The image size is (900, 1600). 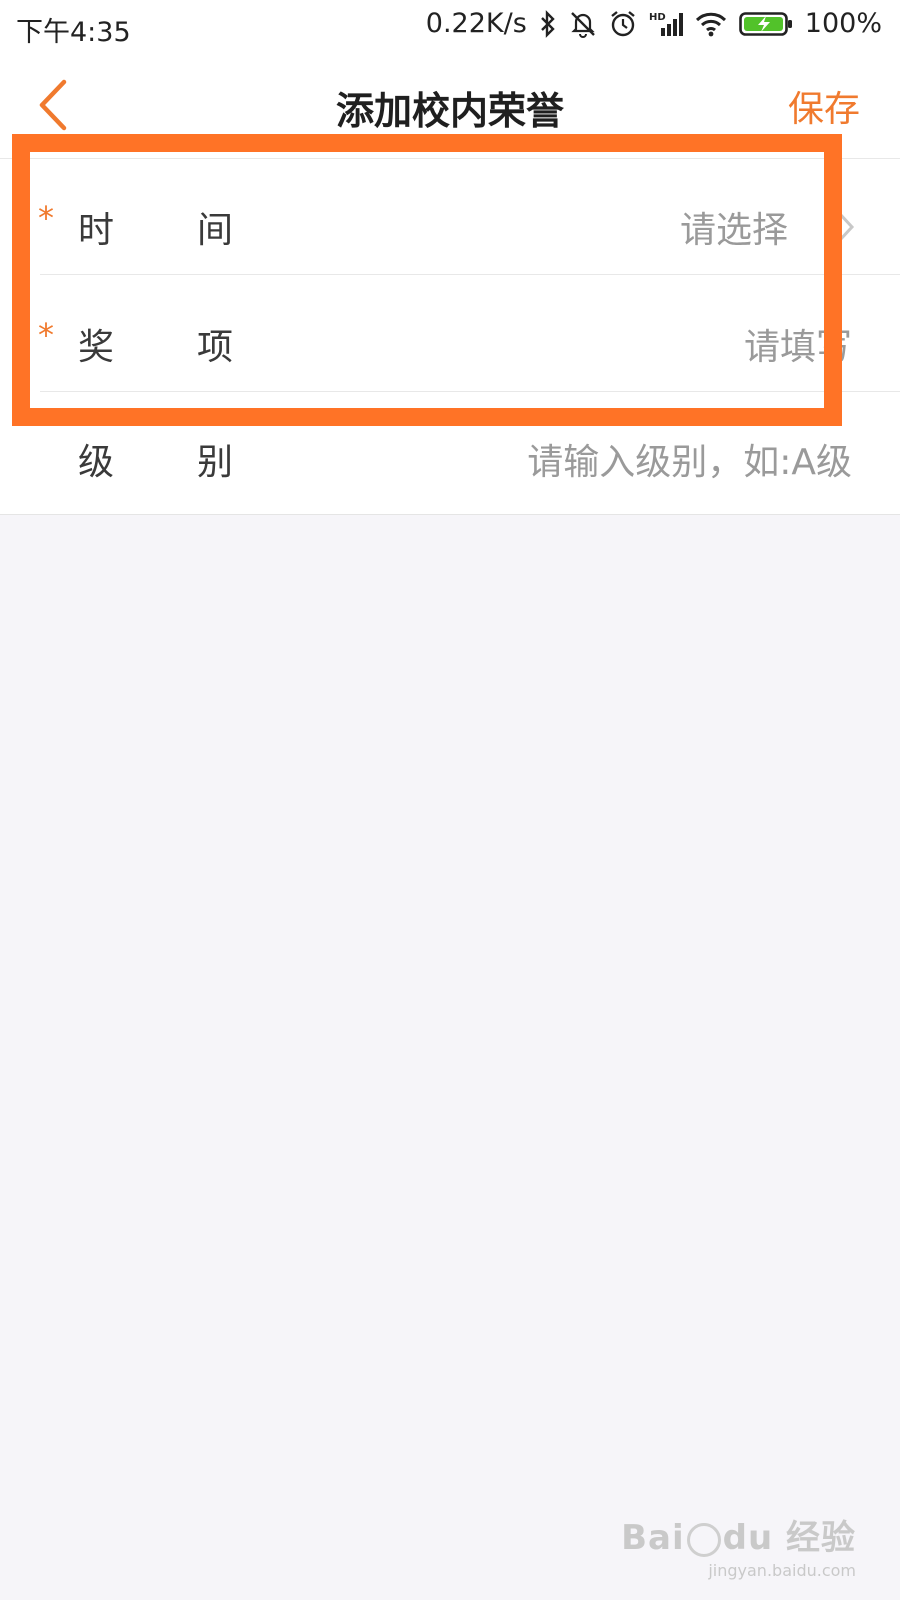 I want to click on paw-icon, so click(x=703, y=1539).